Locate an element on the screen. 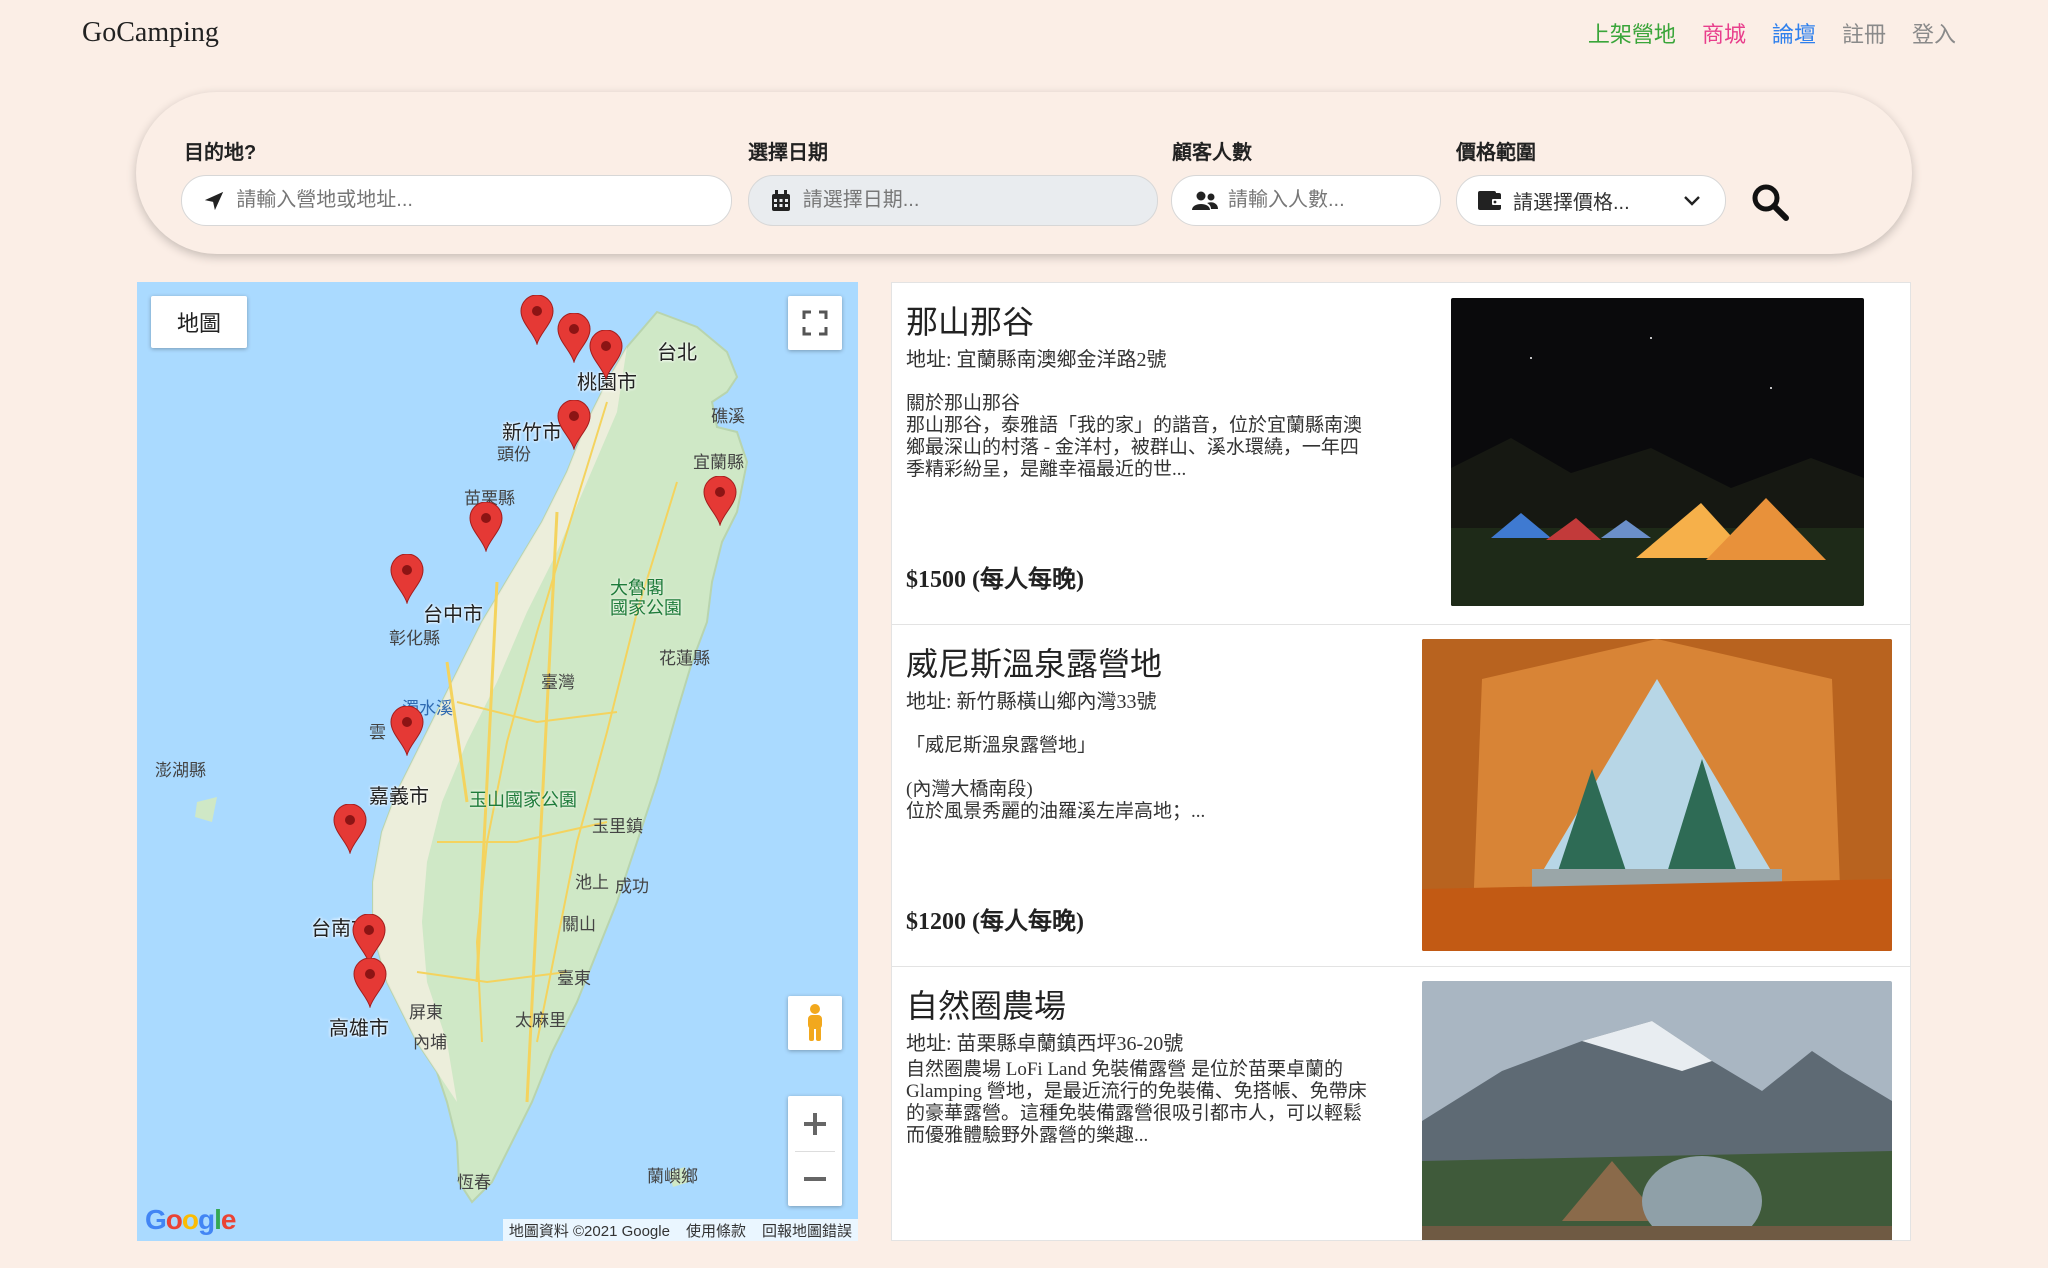  camp-address: 地址: 宜蘭縣南澳鄉金洋路2號 is located at coordinates (1036, 360).